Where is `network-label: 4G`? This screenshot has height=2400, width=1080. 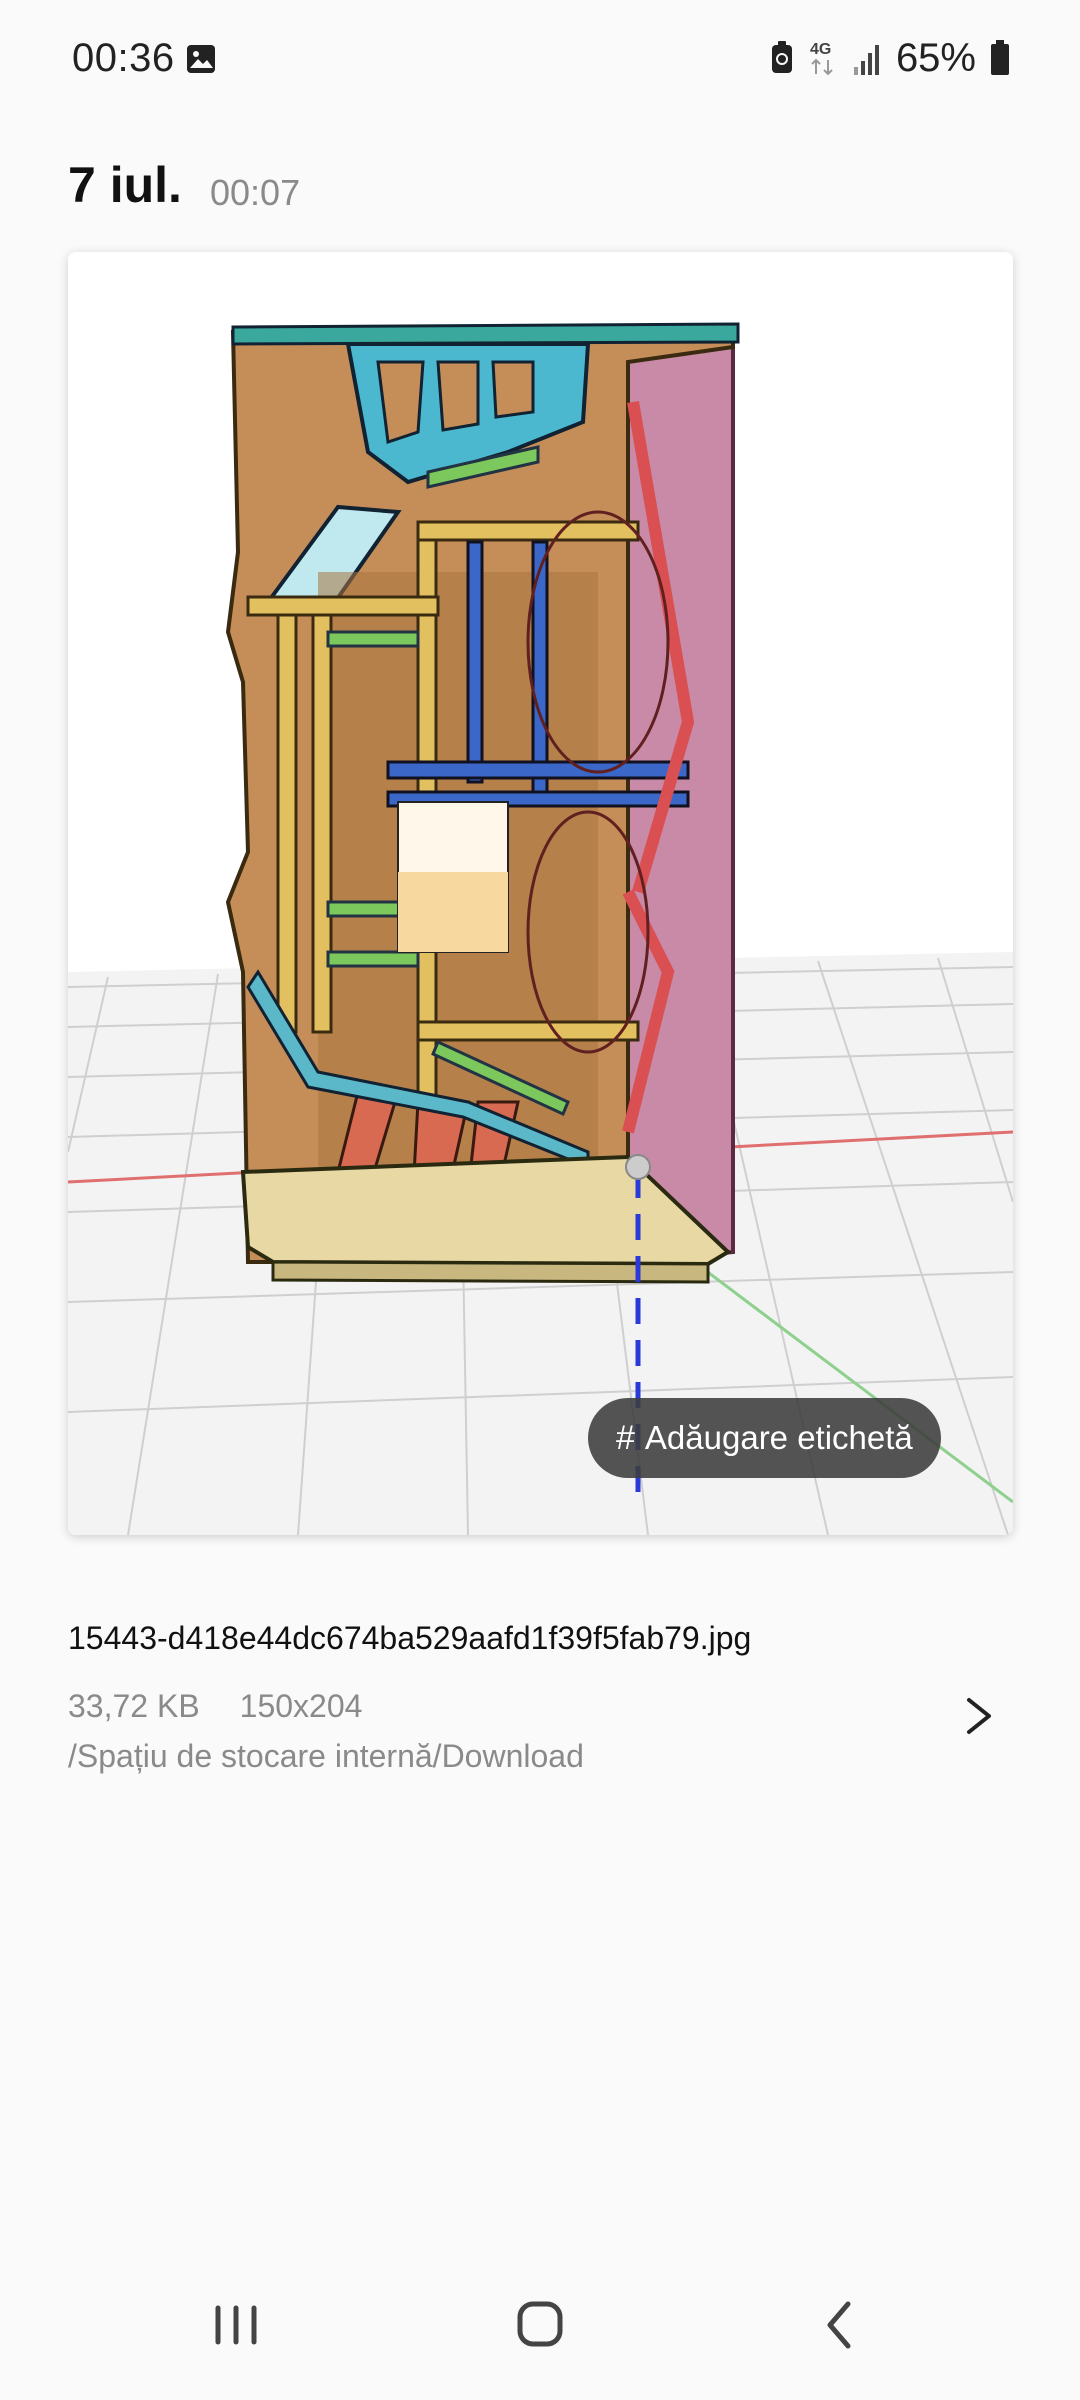 network-label: 4G is located at coordinates (820, 49).